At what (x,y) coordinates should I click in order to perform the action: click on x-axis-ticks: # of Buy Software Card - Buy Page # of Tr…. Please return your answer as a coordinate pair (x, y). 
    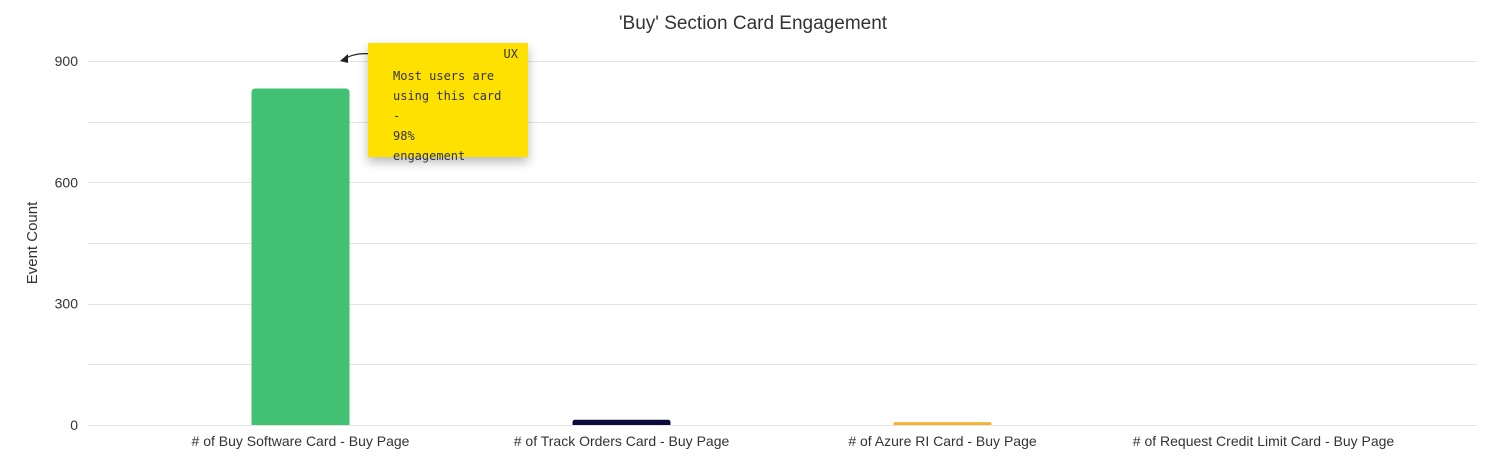
    Looking at the image, I should click on (793, 441).